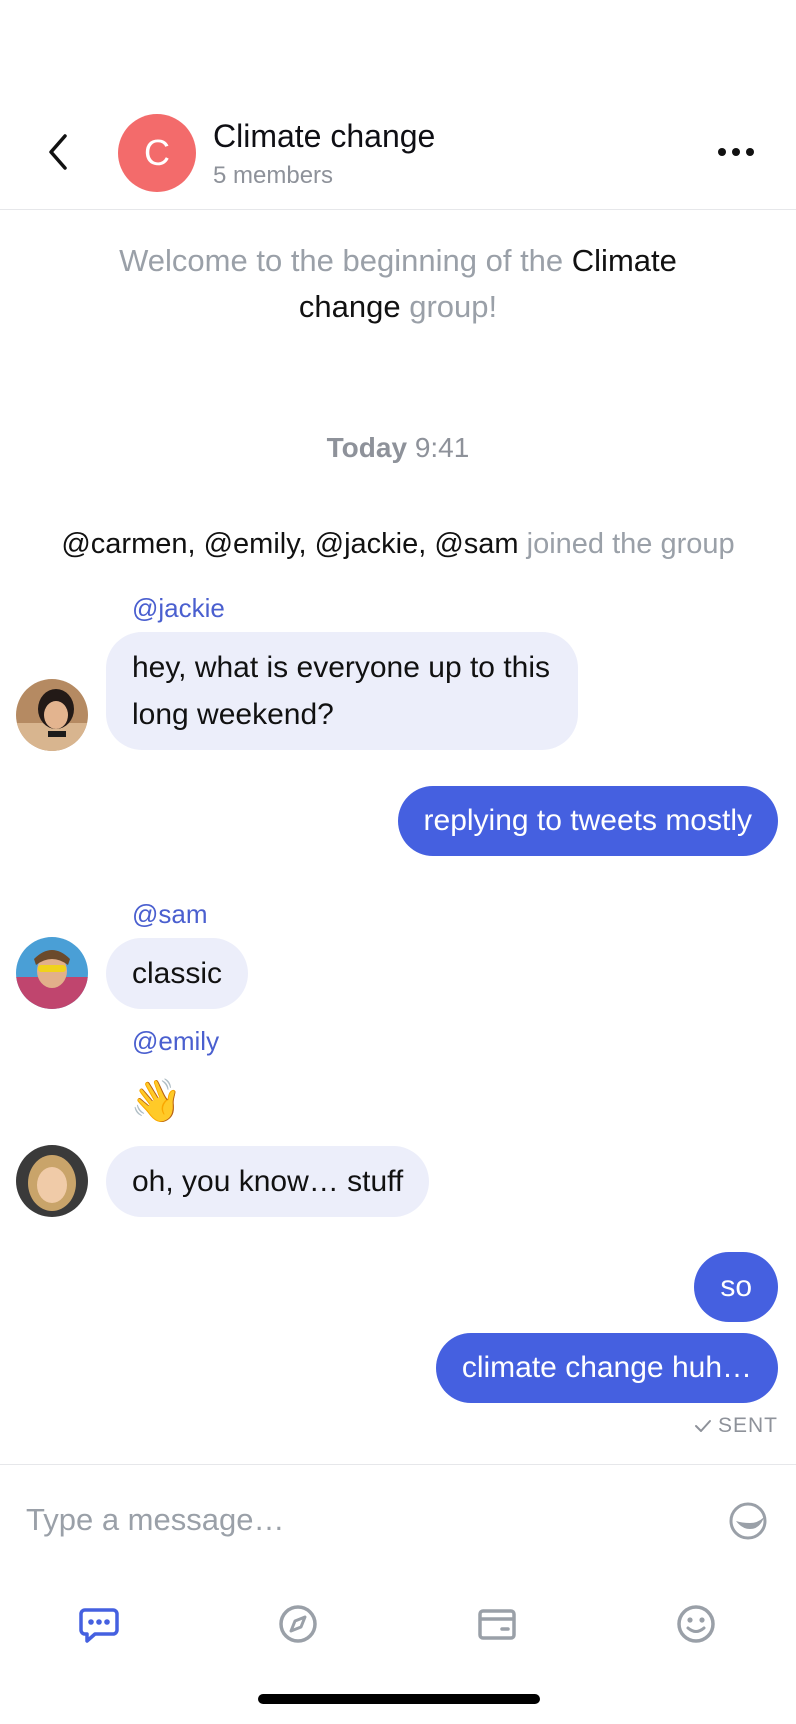  I want to click on avatar-jackie, so click(52, 715).